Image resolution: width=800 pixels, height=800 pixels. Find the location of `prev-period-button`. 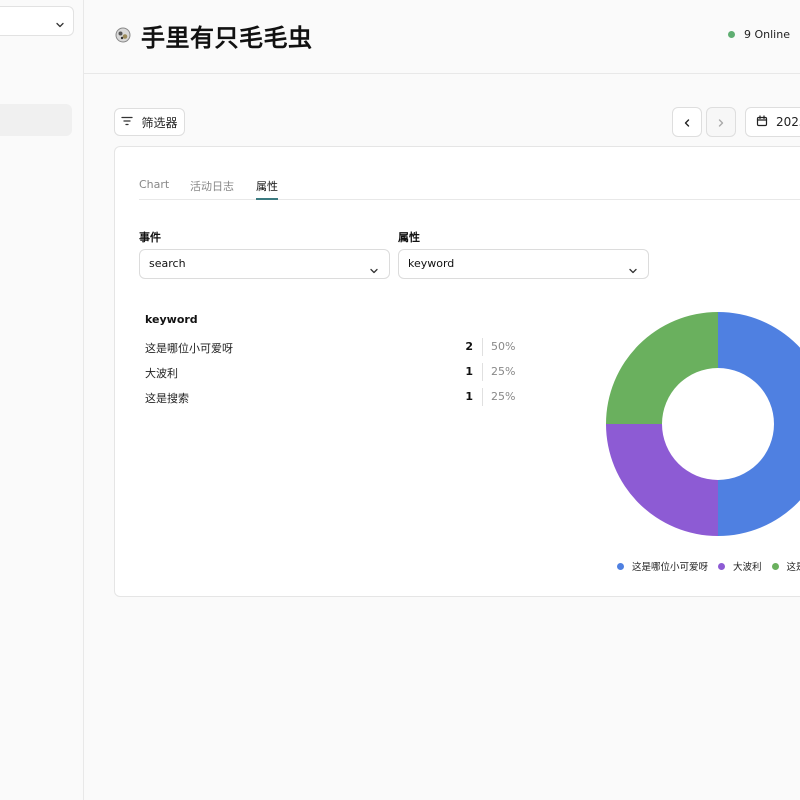

prev-period-button is located at coordinates (687, 122).